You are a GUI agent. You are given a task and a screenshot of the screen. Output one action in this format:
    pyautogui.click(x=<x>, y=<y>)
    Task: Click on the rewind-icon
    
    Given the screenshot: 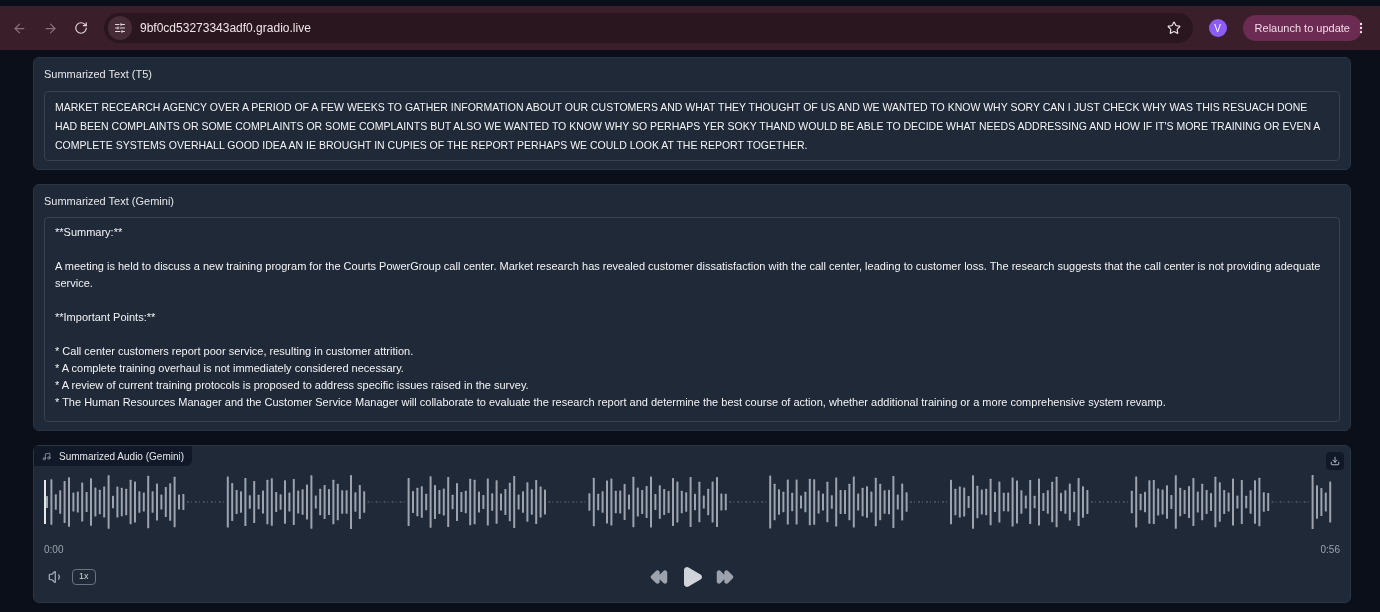 What is the action you would take?
    pyautogui.click(x=659, y=577)
    